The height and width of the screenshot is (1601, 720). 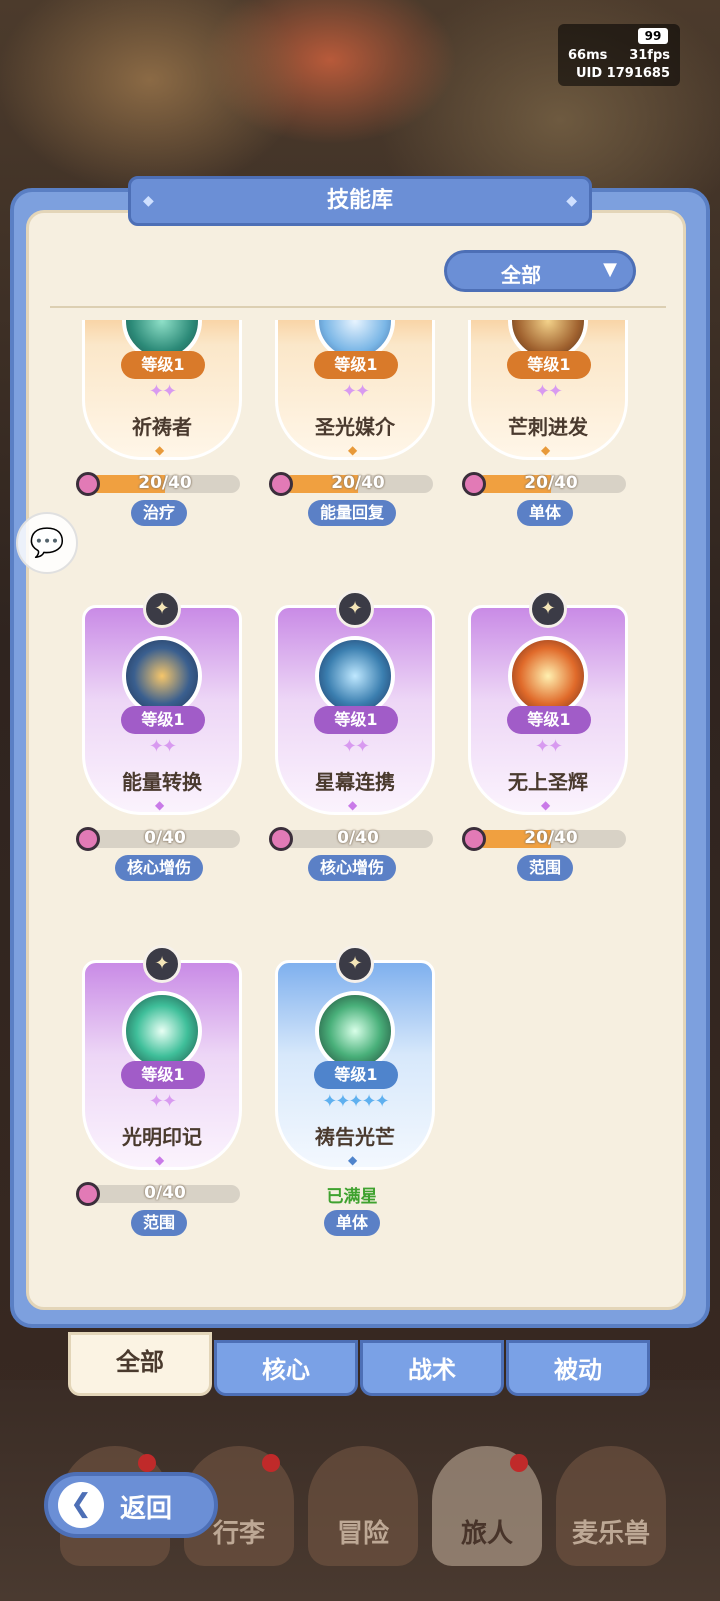 What do you see at coordinates (162, 1031) in the screenshot?
I see `star-burst-icon` at bounding box center [162, 1031].